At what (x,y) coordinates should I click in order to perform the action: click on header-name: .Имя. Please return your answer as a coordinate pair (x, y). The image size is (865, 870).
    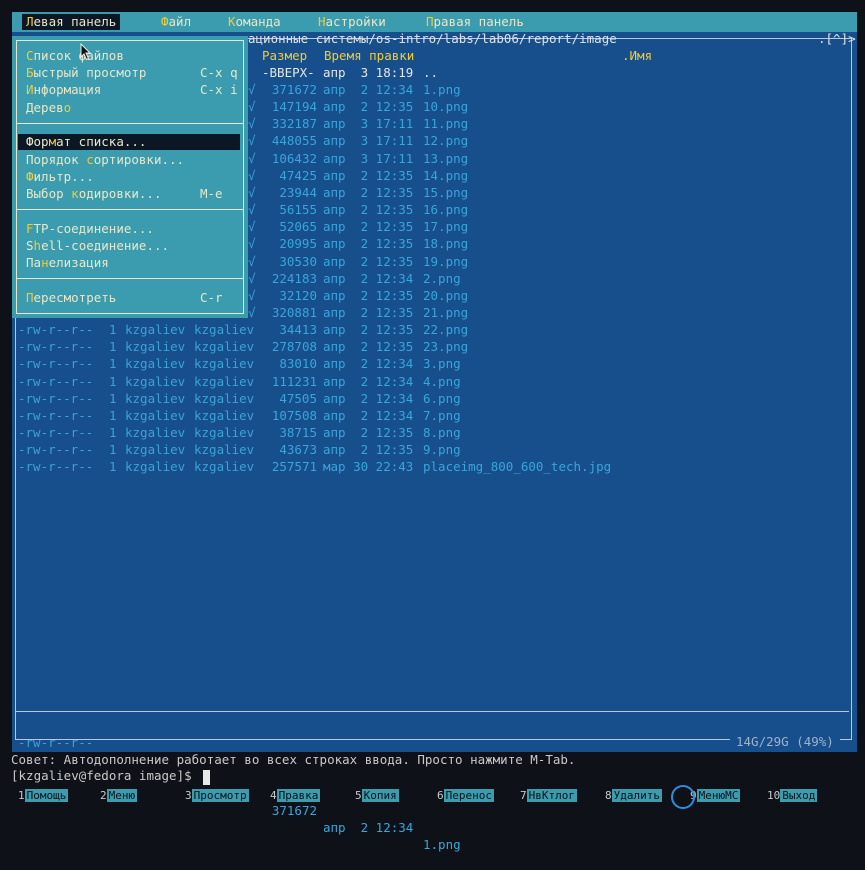
    Looking at the image, I should click on (637, 55).